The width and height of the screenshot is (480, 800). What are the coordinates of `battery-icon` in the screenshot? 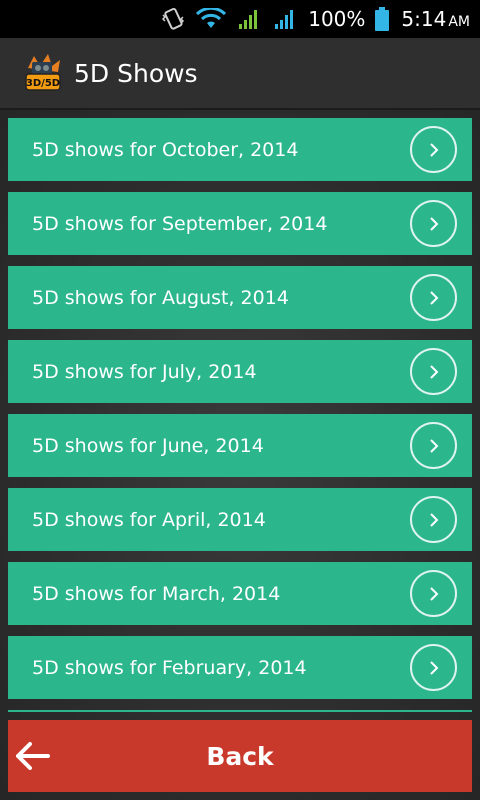 It's located at (382, 19).